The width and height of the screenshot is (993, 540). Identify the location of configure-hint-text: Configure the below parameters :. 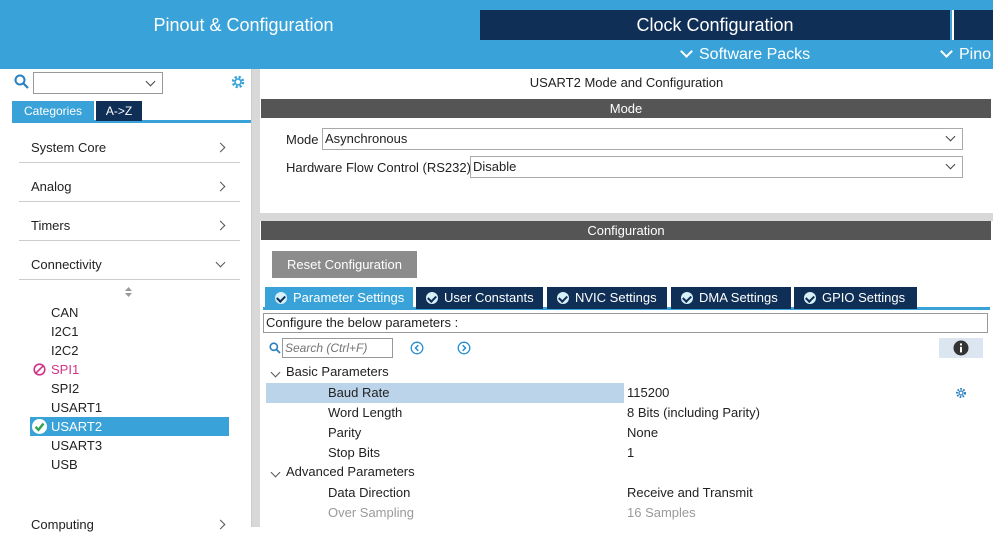
(362, 322).